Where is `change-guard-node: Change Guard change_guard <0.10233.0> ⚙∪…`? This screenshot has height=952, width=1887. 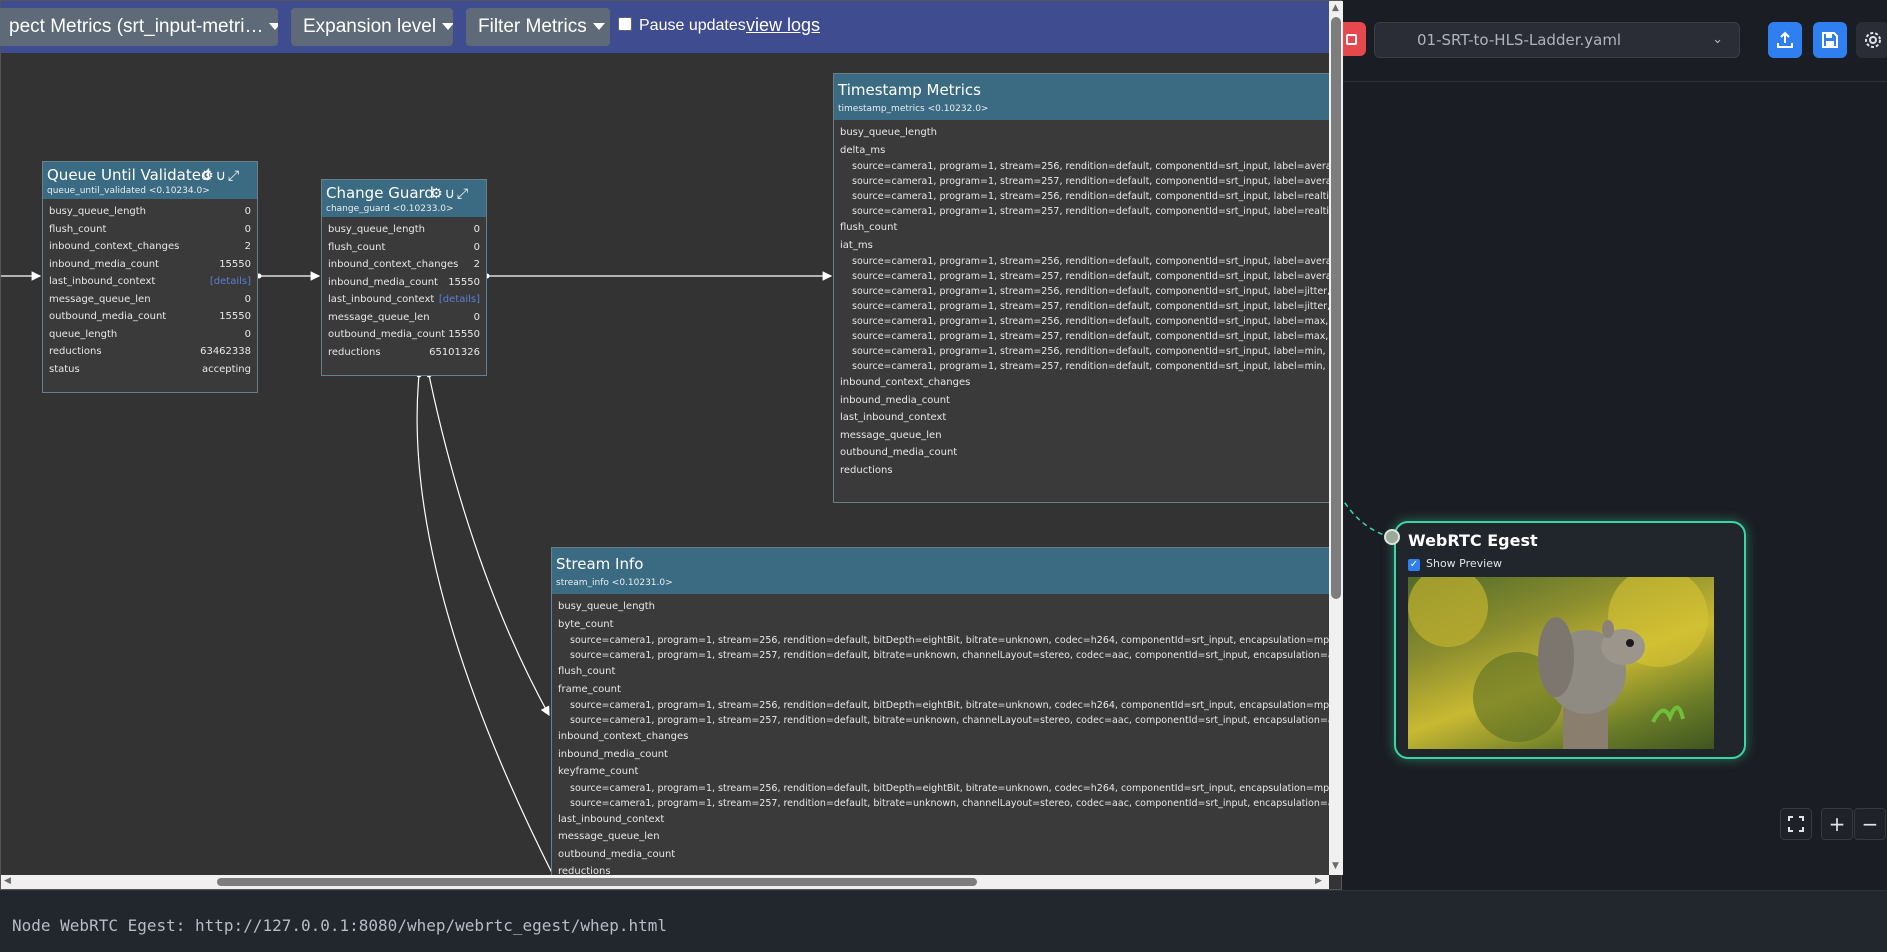 change-guard-node: Change Guard change_guard <0.10233.0> ⚙∪… is located at coordinates (404, 277).